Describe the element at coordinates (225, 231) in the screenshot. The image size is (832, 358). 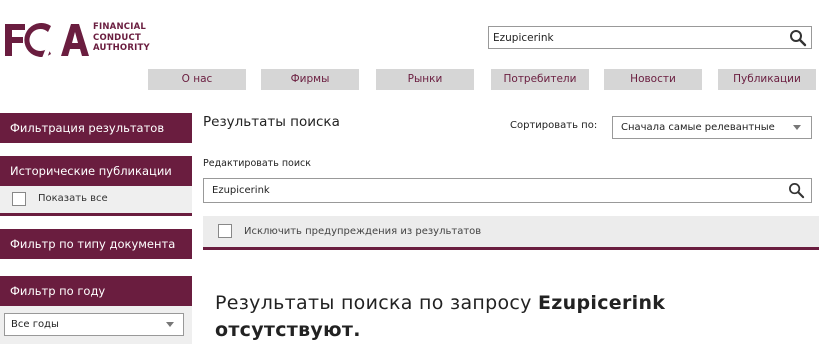
I see `exclude-warnings-checkbox` at that location.